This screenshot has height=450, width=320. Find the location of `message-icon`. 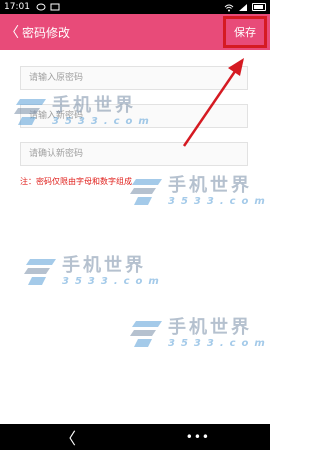

message-icon is located at coordinates (55, 6).